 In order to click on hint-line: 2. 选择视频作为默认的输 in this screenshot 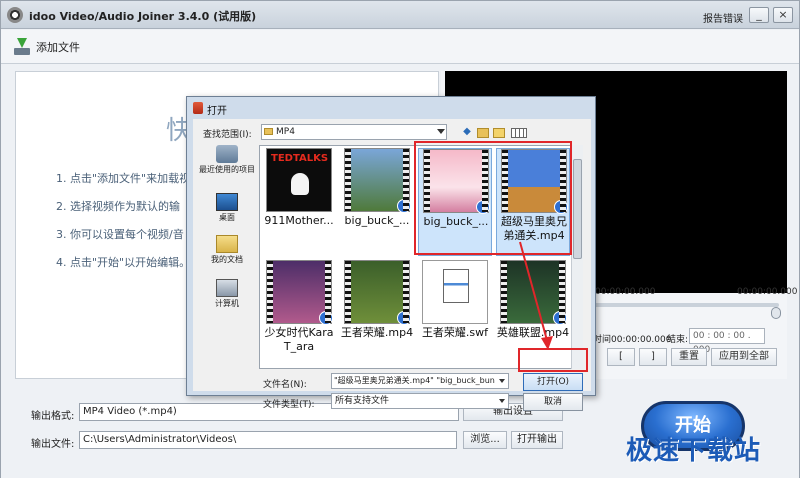, I will do `click(118, 206)`.